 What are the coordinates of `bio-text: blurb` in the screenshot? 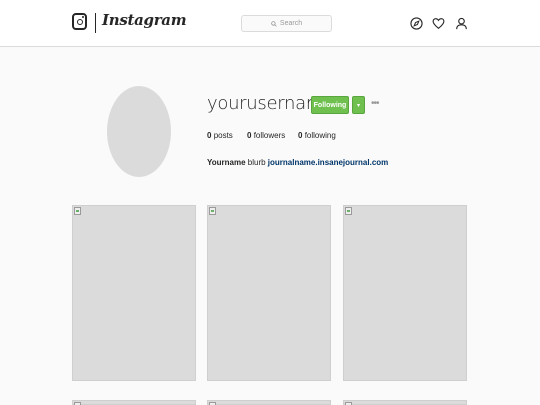 It's located at (256, 162).